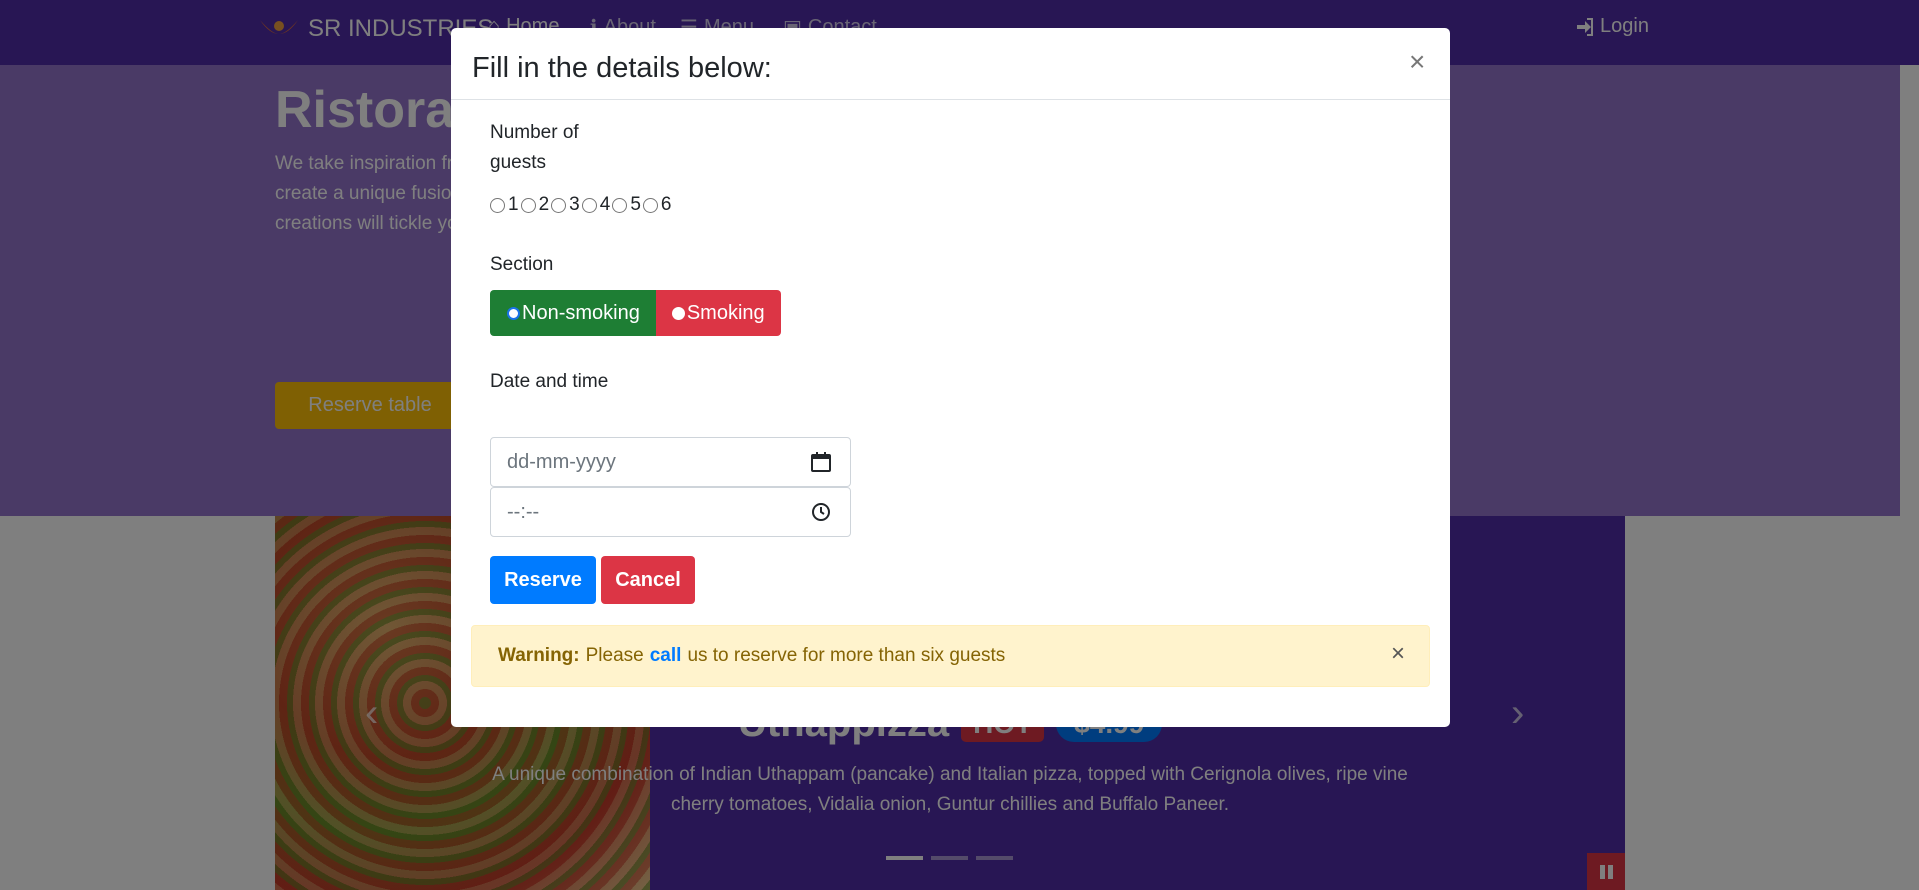  I want to click on guests-label: Number of guests, so click(534, 147).